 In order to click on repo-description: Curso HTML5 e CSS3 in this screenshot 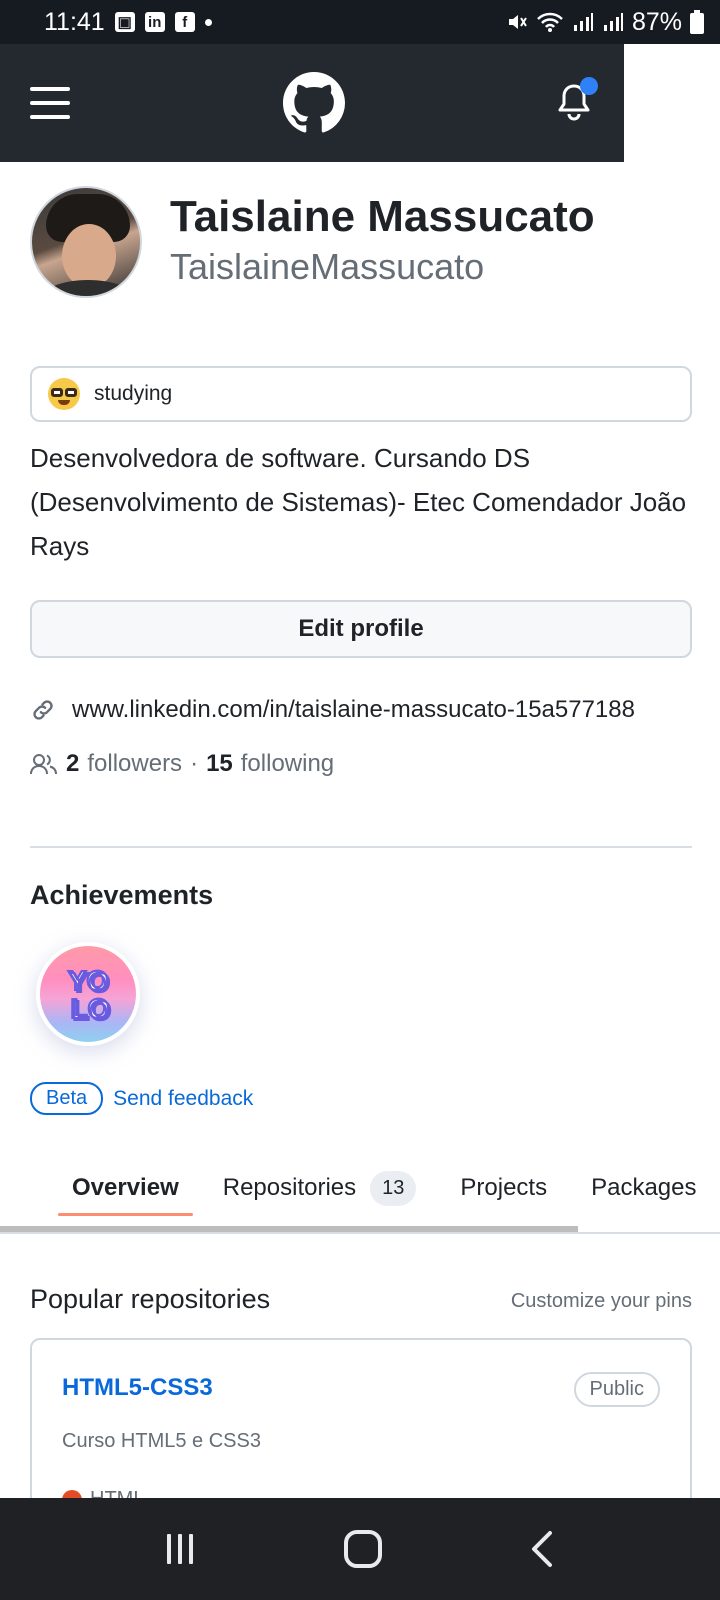, I will do `click(161, 1441)`.